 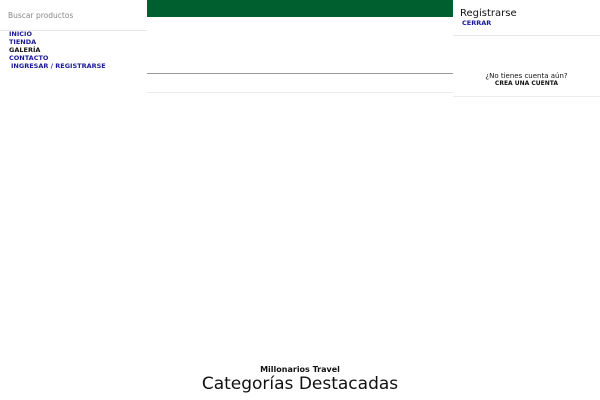 I want to click on nav-item-contacto: CONTACTO, so click(x=57, y=58).